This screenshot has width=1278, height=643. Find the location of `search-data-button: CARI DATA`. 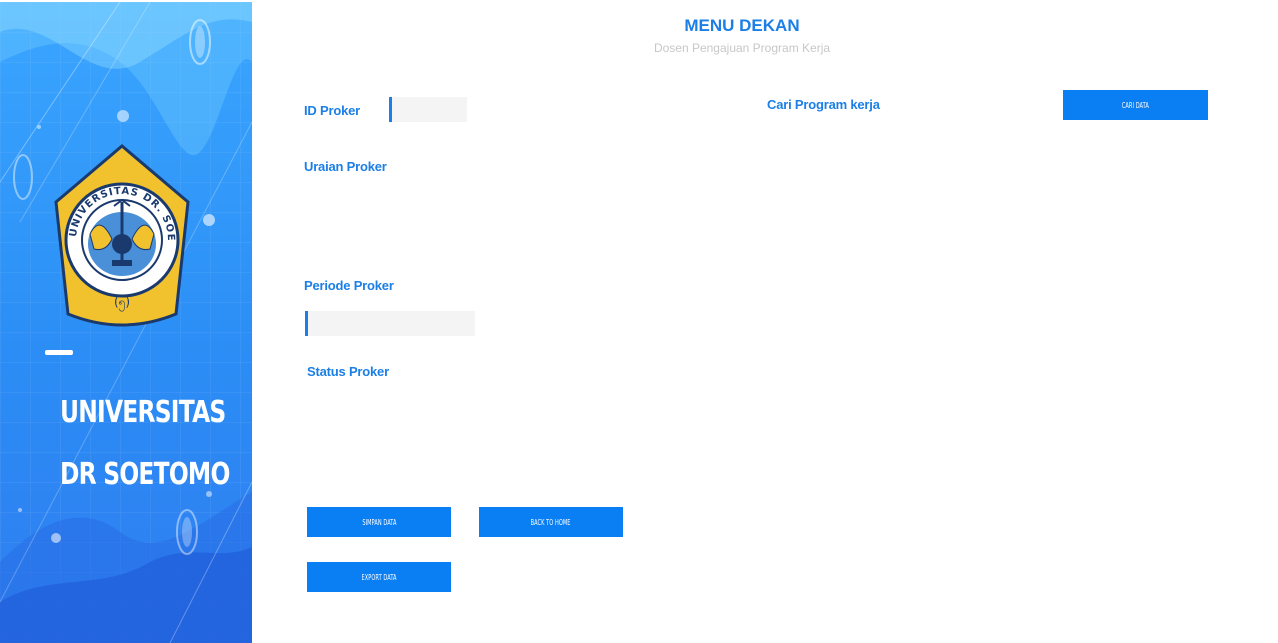

search-data-button: CARI DATA is located at coordinates (1135, 105).